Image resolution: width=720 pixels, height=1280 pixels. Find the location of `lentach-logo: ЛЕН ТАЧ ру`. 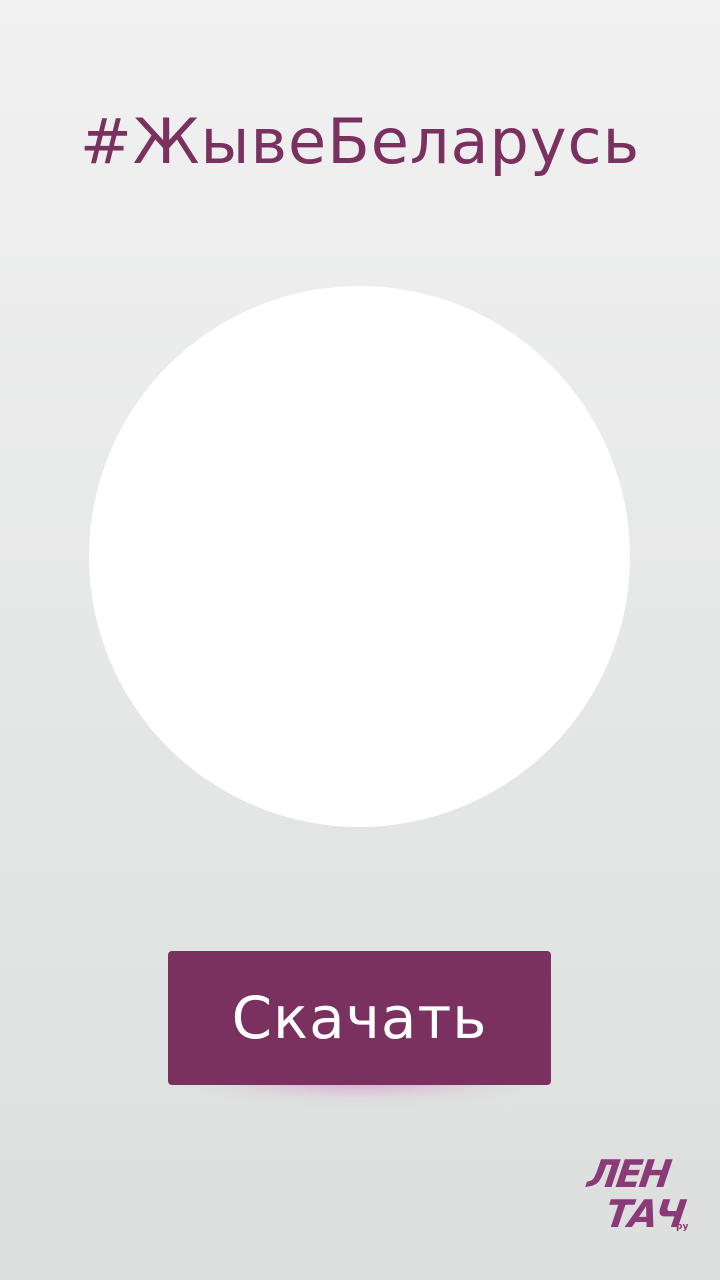

lentach-logo: ЛЕН ТАЧ ру is located at coordinates (639, 1197).